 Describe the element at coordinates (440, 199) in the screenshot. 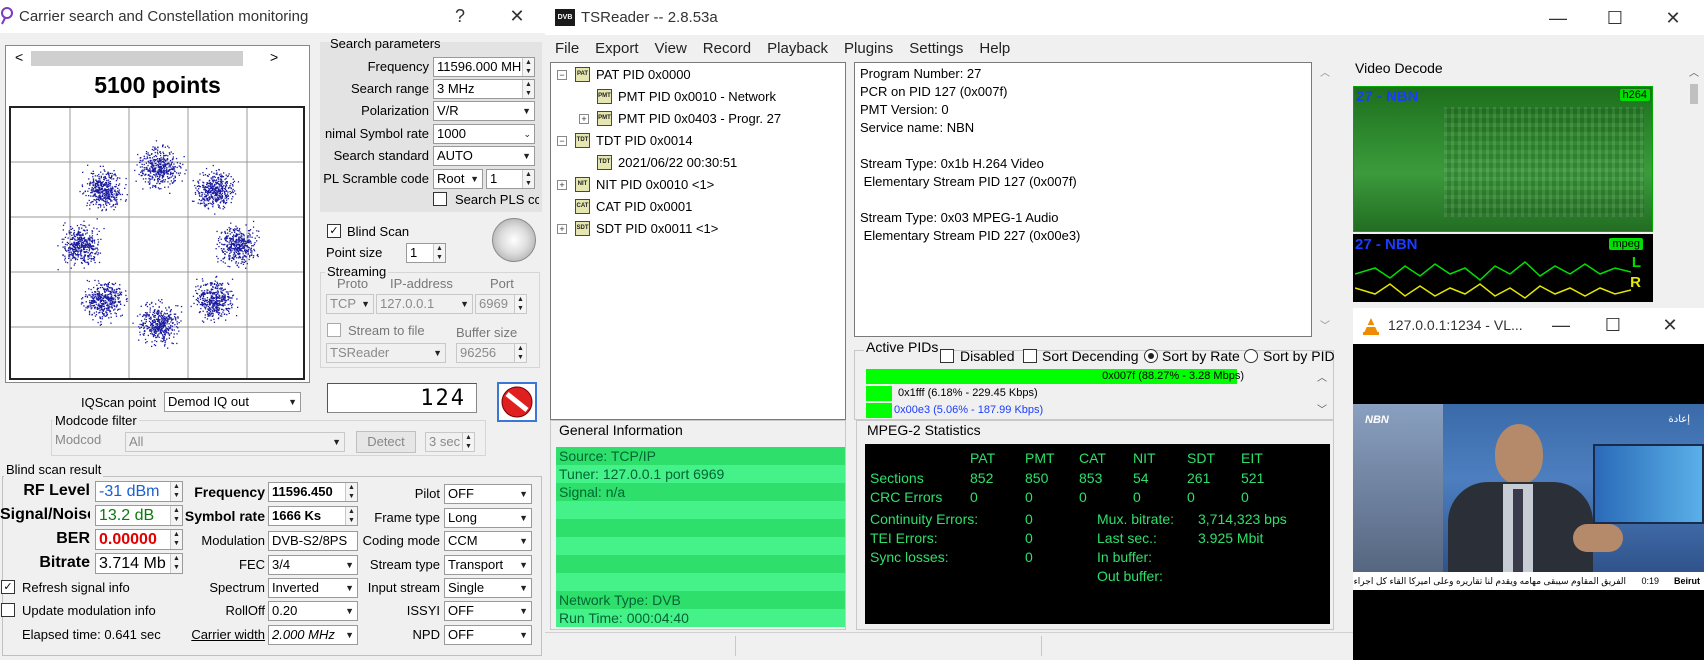

I see `search-pls-checkbox` at that location.